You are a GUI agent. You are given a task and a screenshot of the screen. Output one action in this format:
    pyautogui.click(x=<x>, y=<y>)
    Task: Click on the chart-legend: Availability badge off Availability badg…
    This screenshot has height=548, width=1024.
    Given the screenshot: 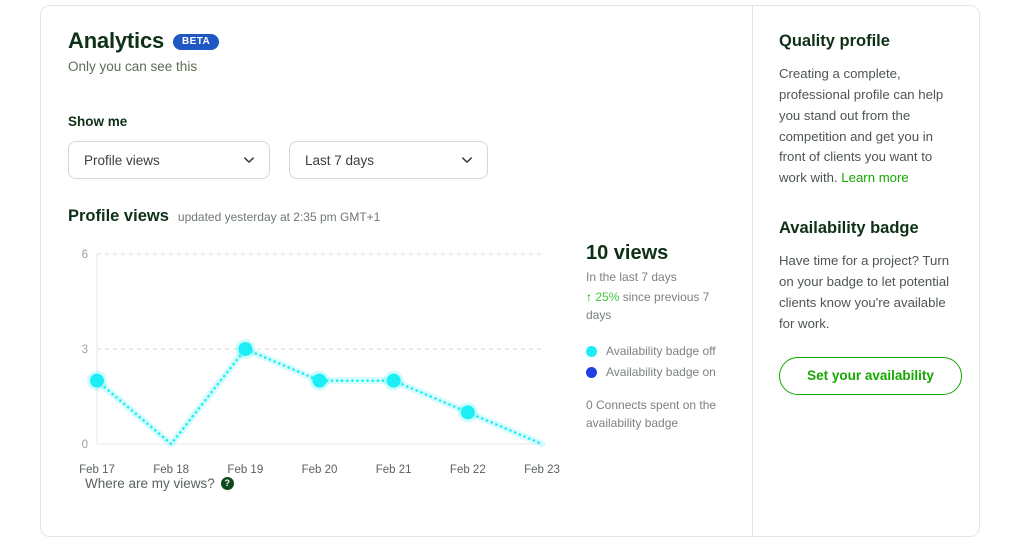 What is the action you would take?
    pyautogui.click(x=661, y=361)
    